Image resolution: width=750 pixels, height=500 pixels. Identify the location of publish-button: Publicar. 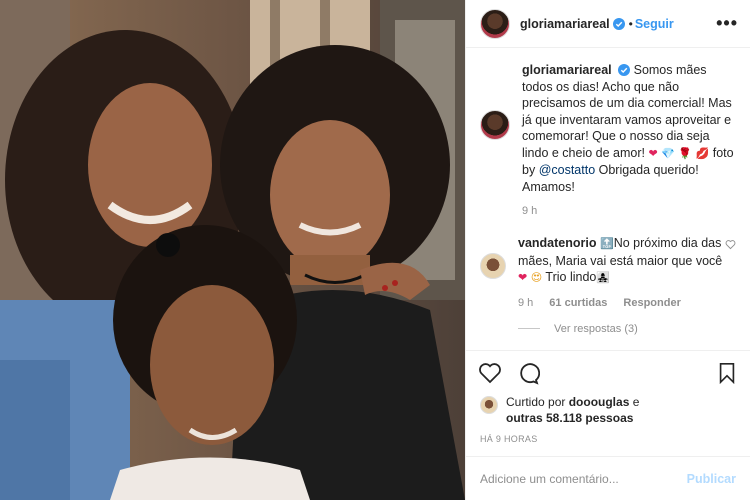
(711, 479).